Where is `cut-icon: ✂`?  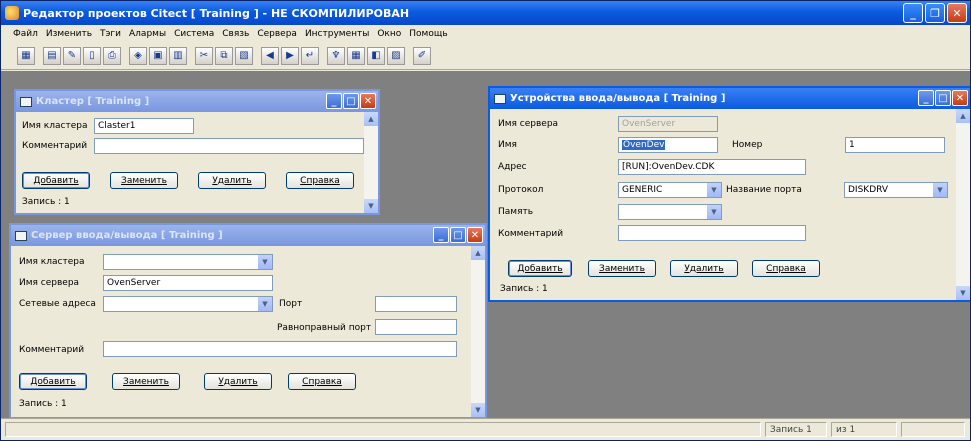
cut-icon: ✂ is located at coordinates (204, 55).